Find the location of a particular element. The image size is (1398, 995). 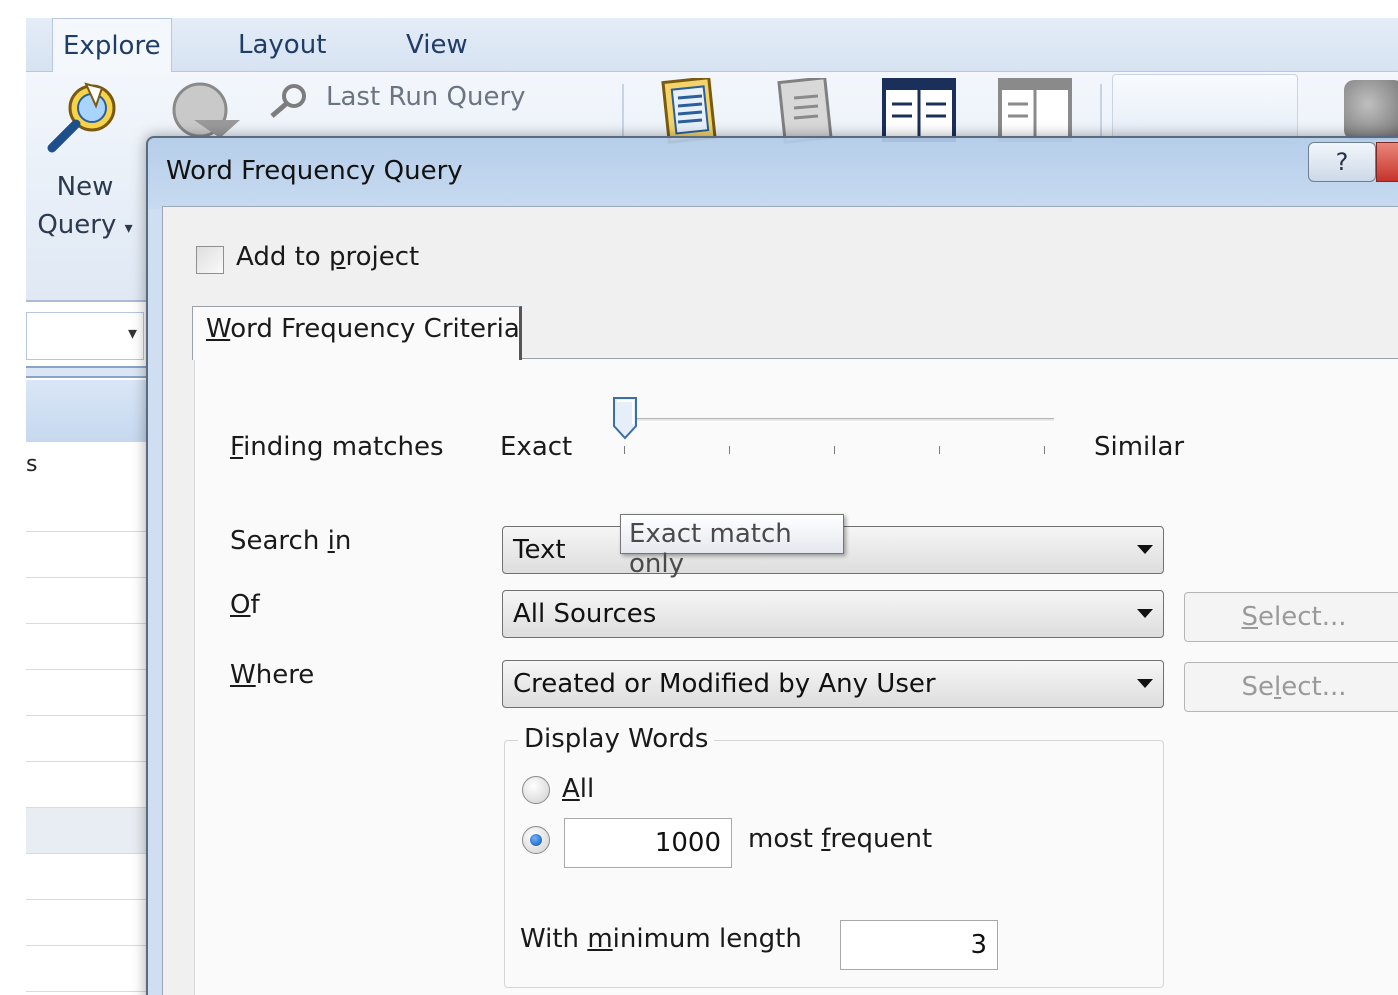

chevron-down-icon: ▾ is located at coordinates (132, 333).